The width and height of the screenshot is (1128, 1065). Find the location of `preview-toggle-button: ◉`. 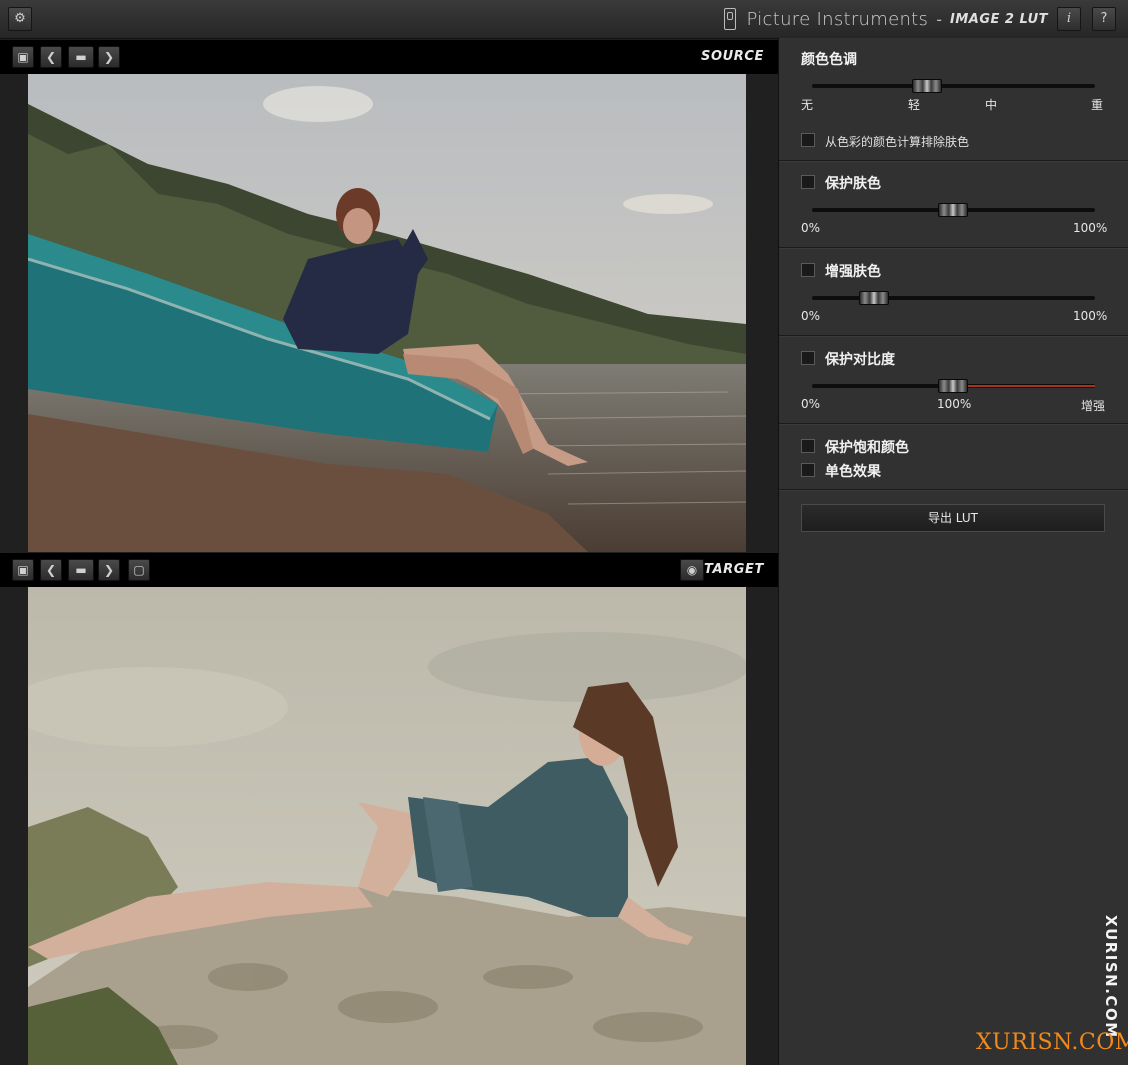

preview-toggle-button: ◉ is located at coordinates (692, 570).